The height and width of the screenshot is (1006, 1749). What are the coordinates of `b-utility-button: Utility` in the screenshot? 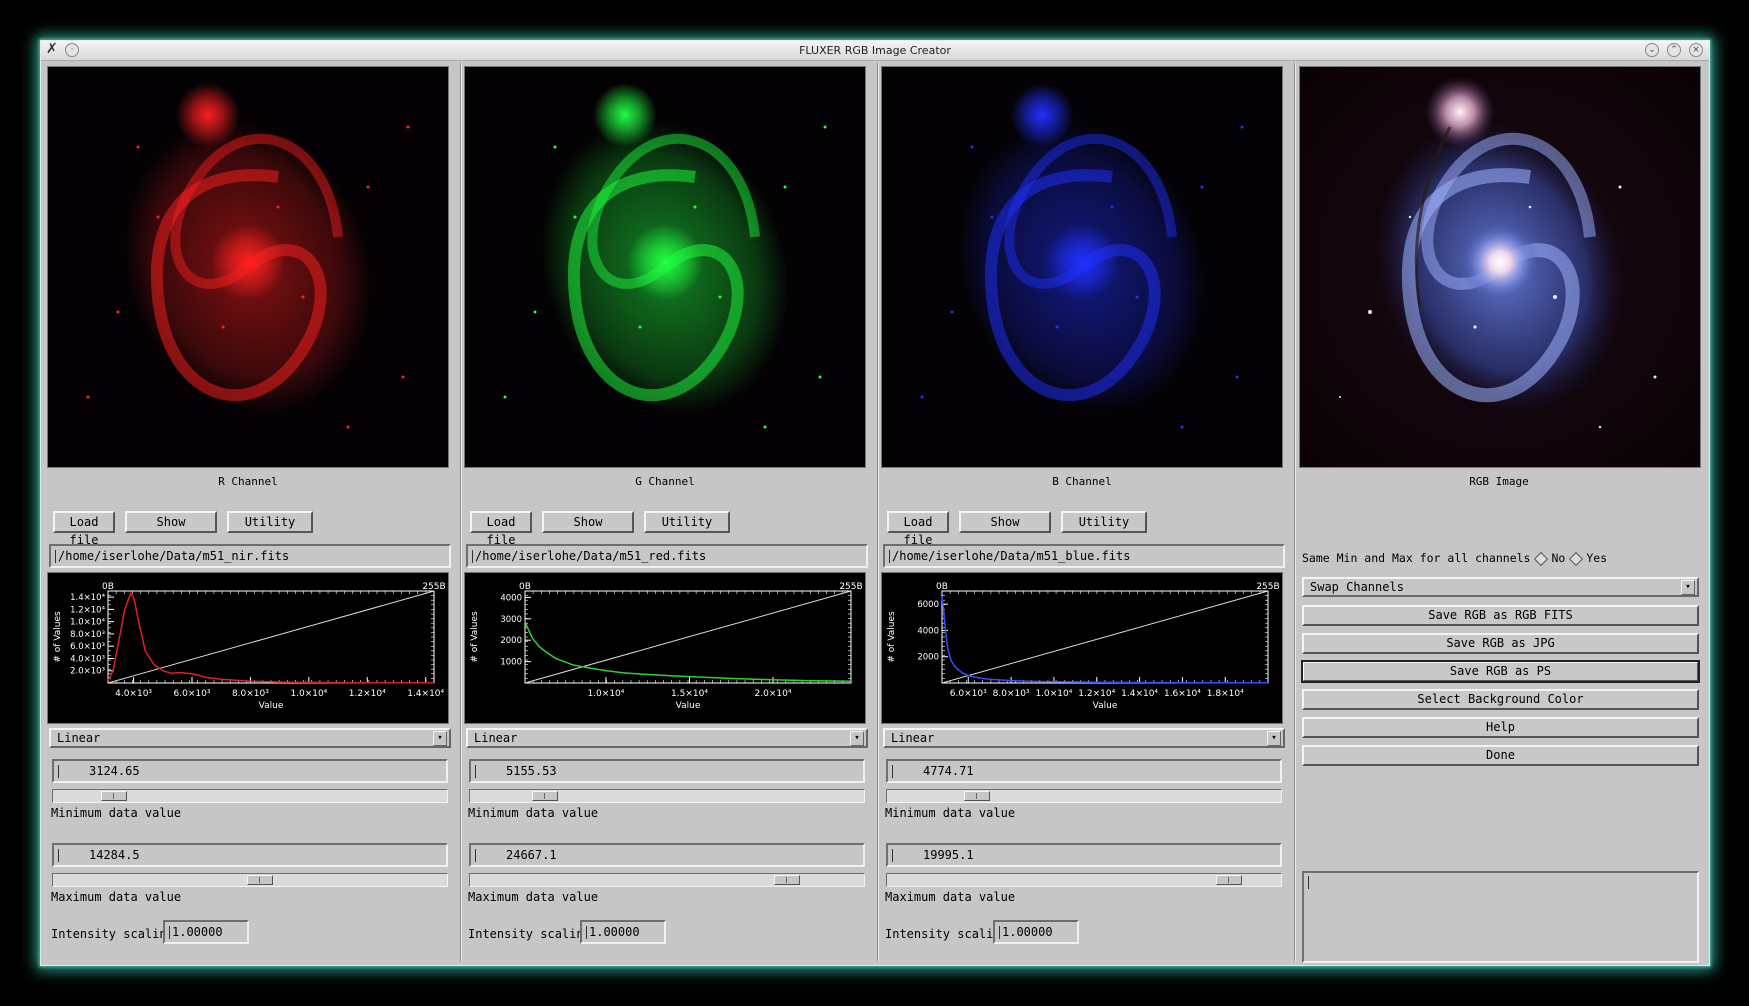 It's located at (1104, 522).